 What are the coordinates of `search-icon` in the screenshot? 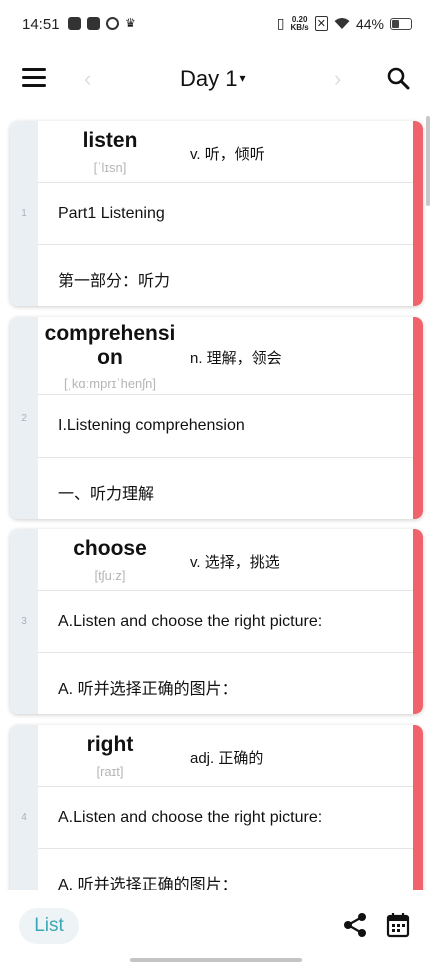 It's located at (398, 78).